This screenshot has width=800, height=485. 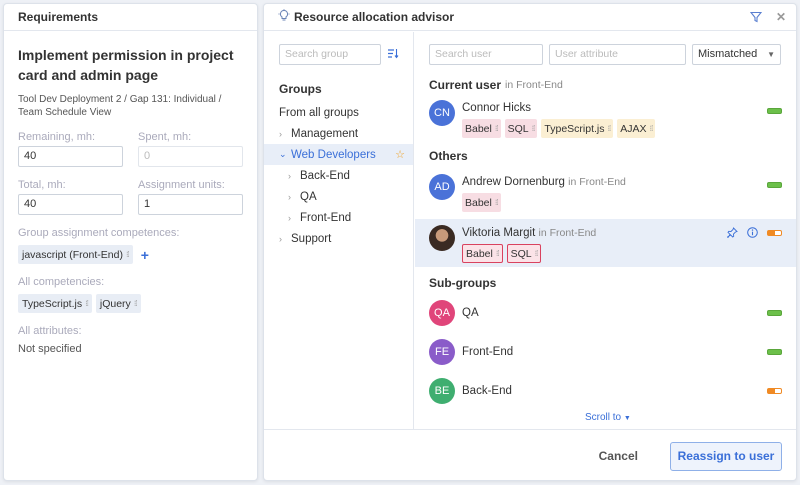 What do you see at coordinates (374, 17) in the screenshot?
I see `advisor-title: Resource allocation advisor` at bounding box center [374, 17].